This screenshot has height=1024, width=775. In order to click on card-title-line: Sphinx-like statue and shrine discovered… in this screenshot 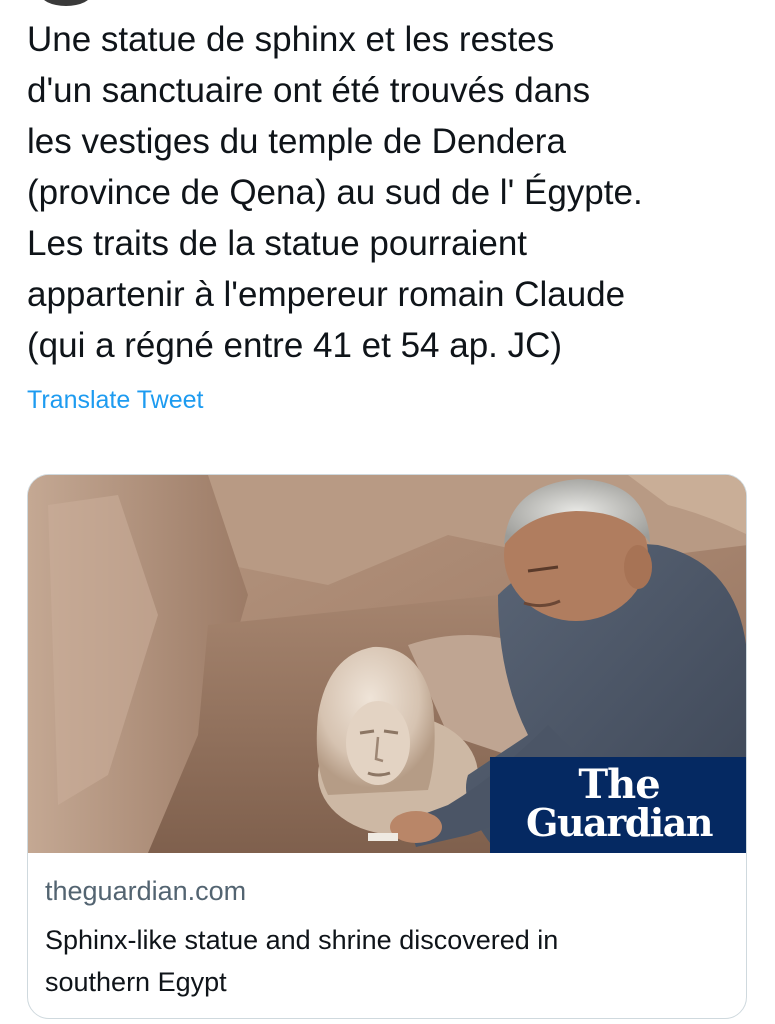, I will do `click(302, 940)`.